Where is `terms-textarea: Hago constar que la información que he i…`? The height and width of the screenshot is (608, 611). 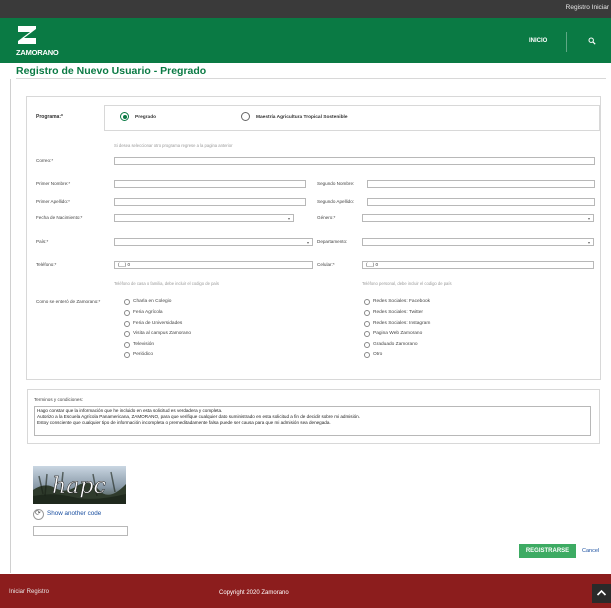 terms-textarea: Hago constar que la información que he i… is located at coordinates (312, 421).